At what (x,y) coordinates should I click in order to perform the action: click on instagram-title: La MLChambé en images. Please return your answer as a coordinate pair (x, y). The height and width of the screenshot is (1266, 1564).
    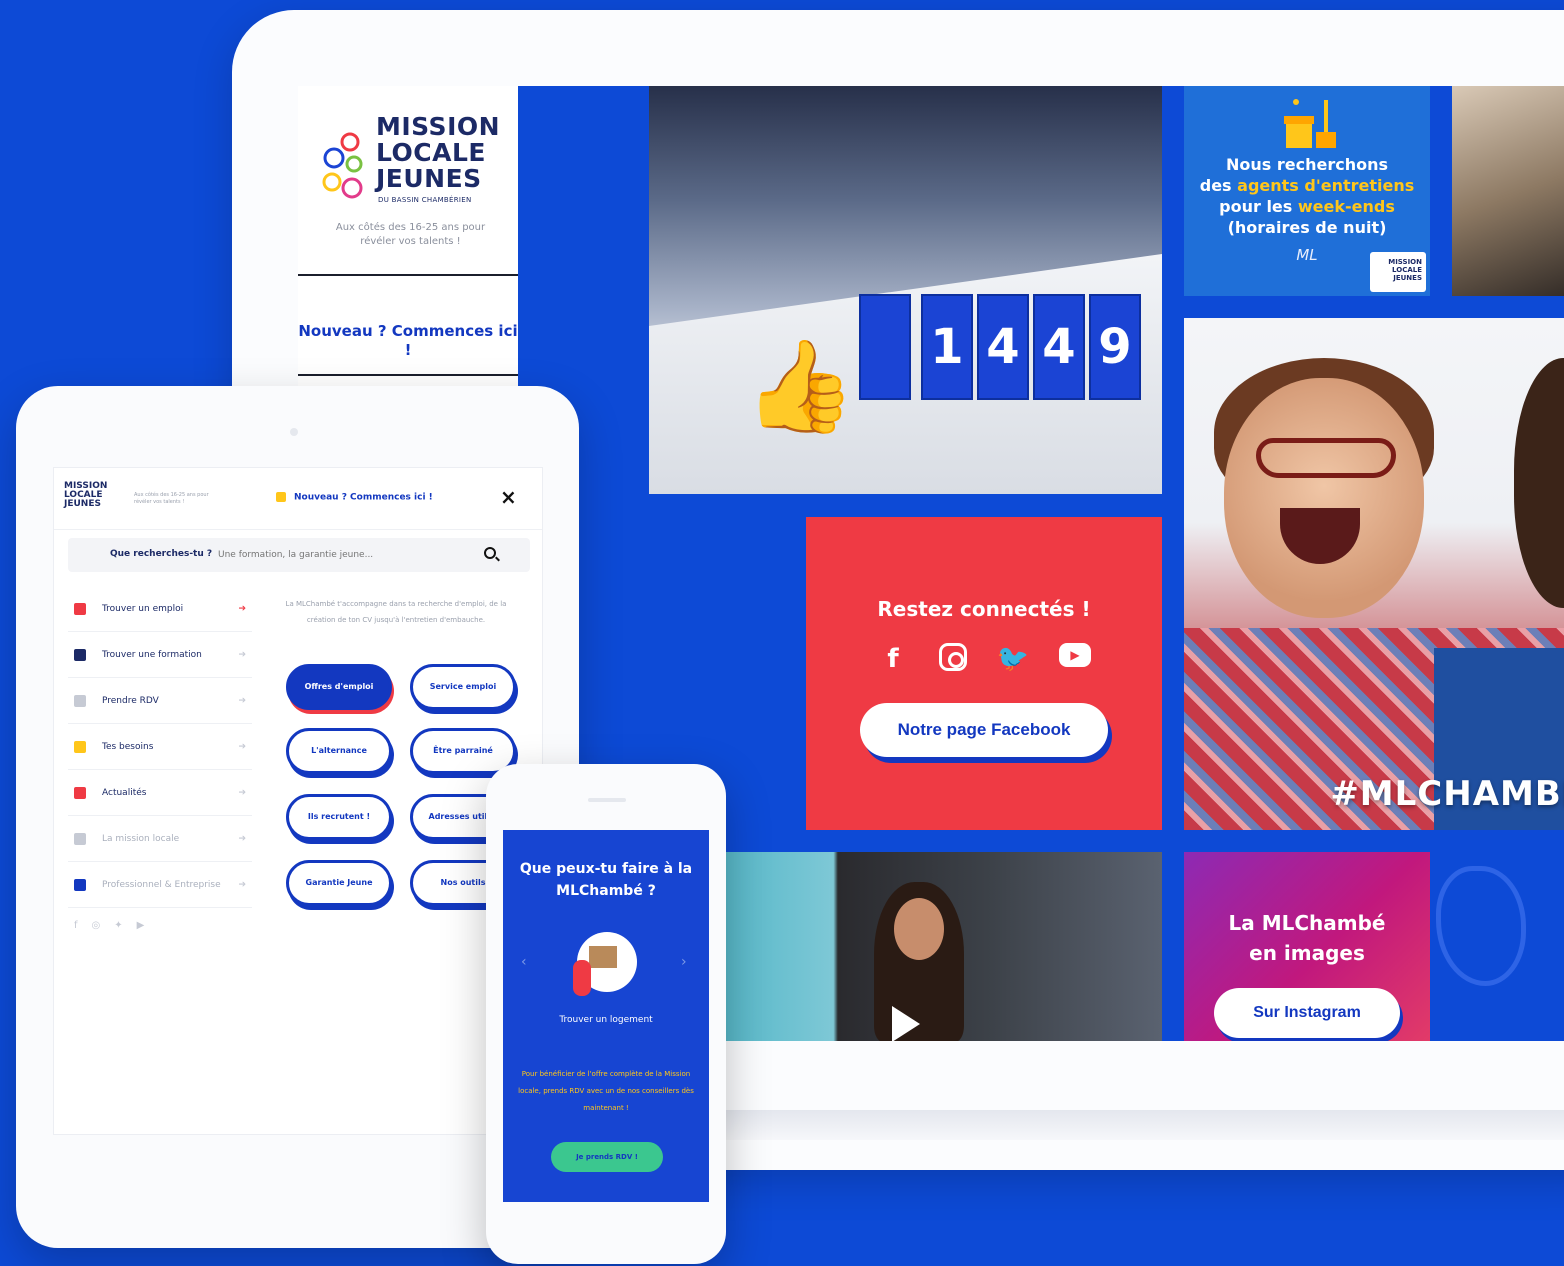
    Looking at the image, I should click on (1307, 938).